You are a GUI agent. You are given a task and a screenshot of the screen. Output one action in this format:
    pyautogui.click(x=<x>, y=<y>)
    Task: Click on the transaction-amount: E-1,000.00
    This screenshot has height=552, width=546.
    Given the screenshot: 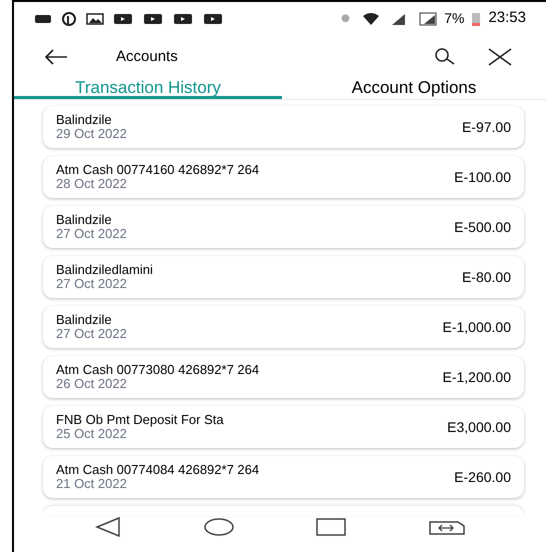 What is the action you would take?
    pyautogui.click(x=476, y=327)
    